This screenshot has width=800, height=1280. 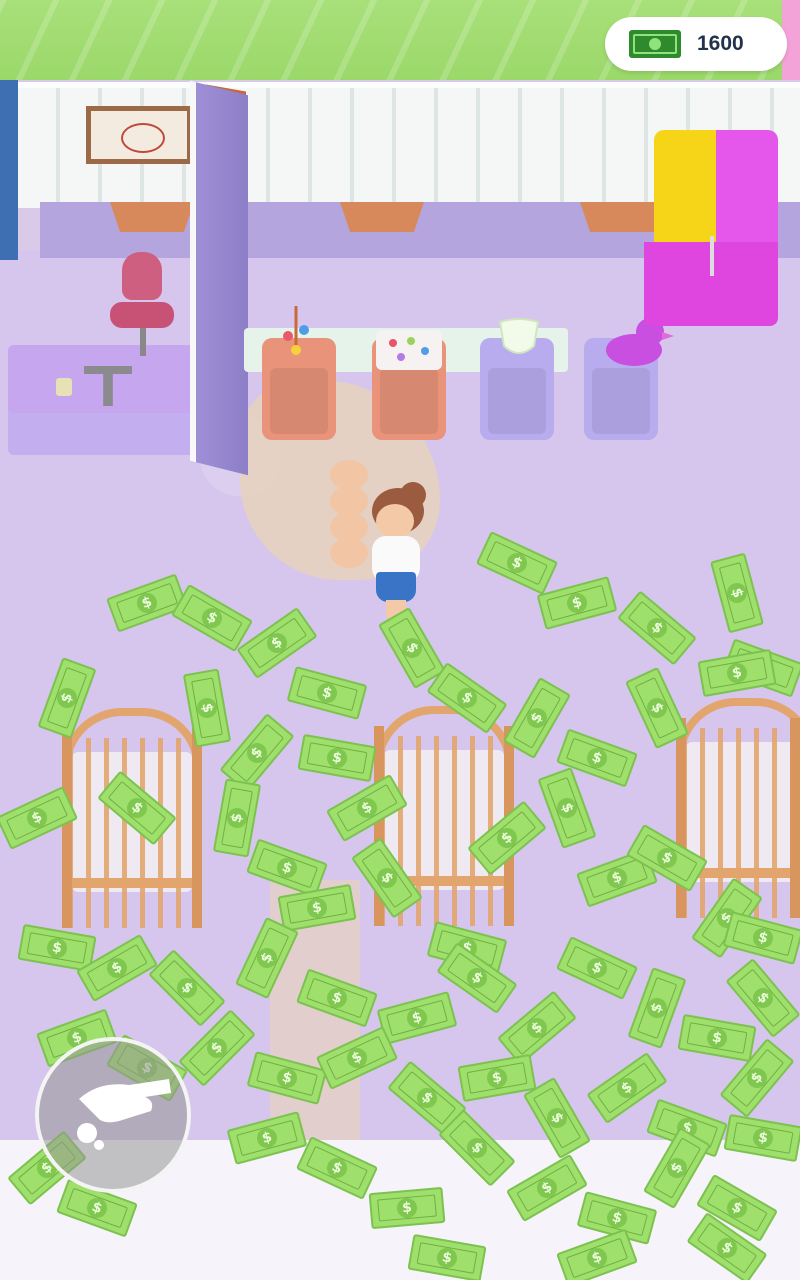 I want to click on diaper-icon, so click(x=519, y=338).